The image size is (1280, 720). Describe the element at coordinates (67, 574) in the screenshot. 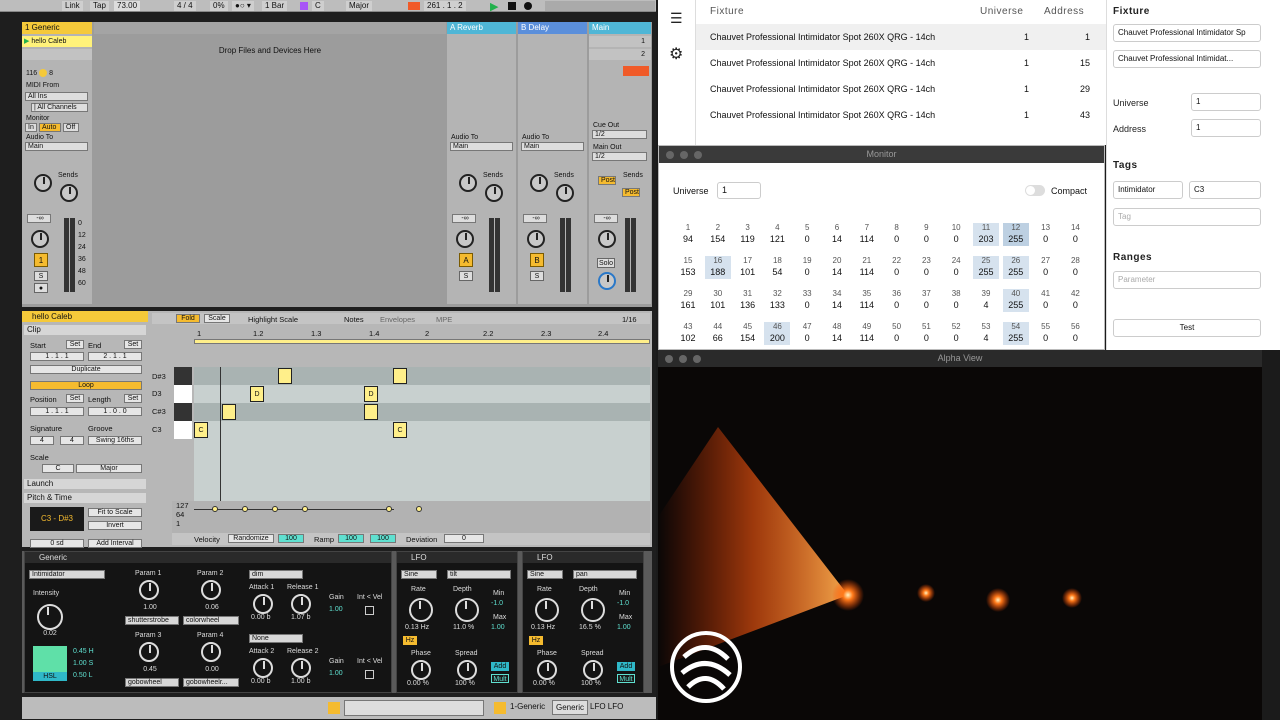

I see `fixture-select: Intimidator` at that location.